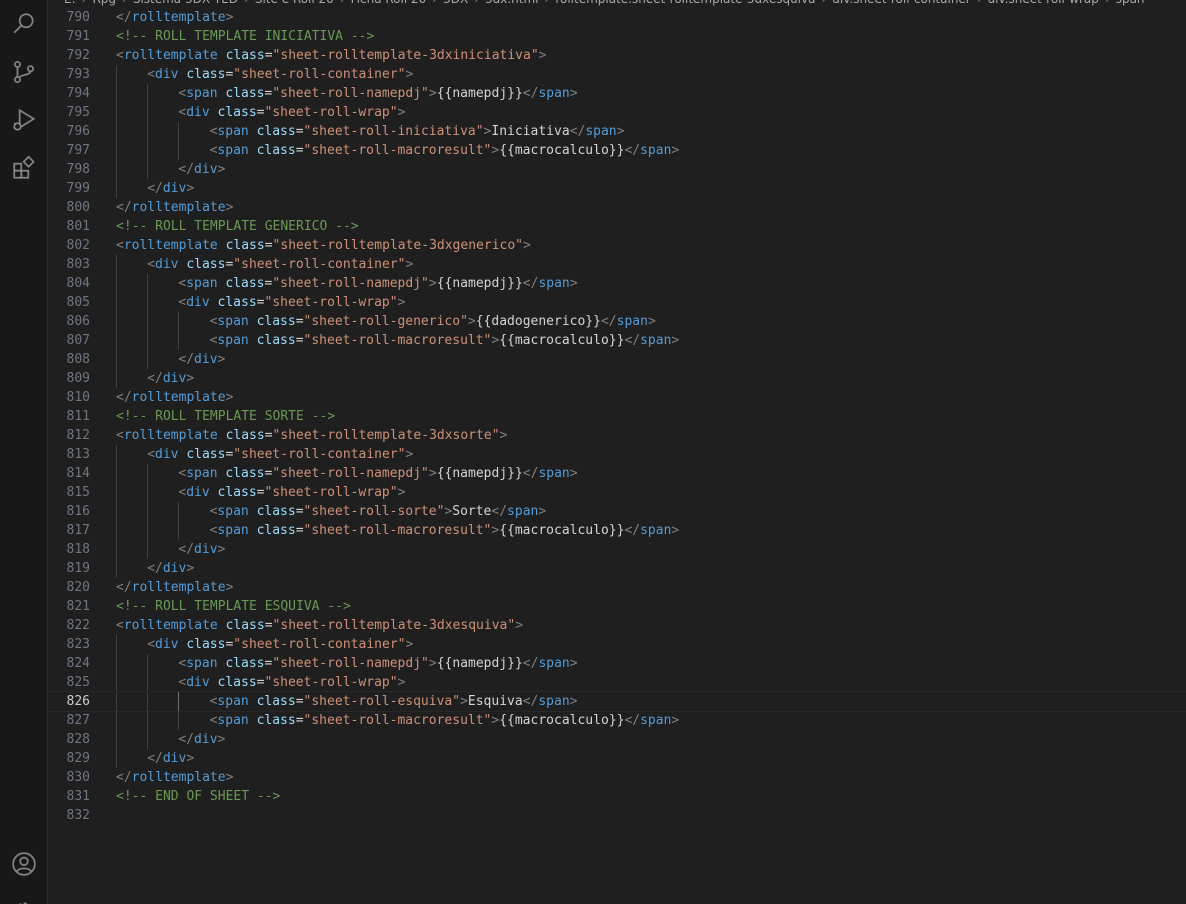 This screenshot has width=1186, height=904. What do you see at coordinates (24, 72) in the screenshot?
I see `source-control-icon` at bounding box center [24, 72].